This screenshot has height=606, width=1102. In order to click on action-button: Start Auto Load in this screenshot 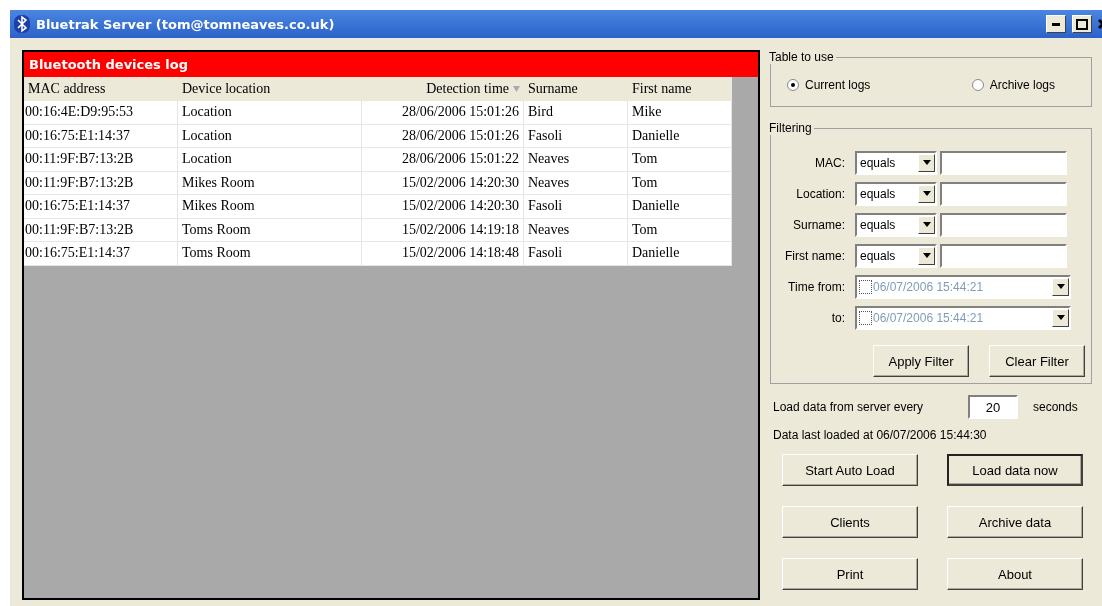, I will do `click(850, 470)`.